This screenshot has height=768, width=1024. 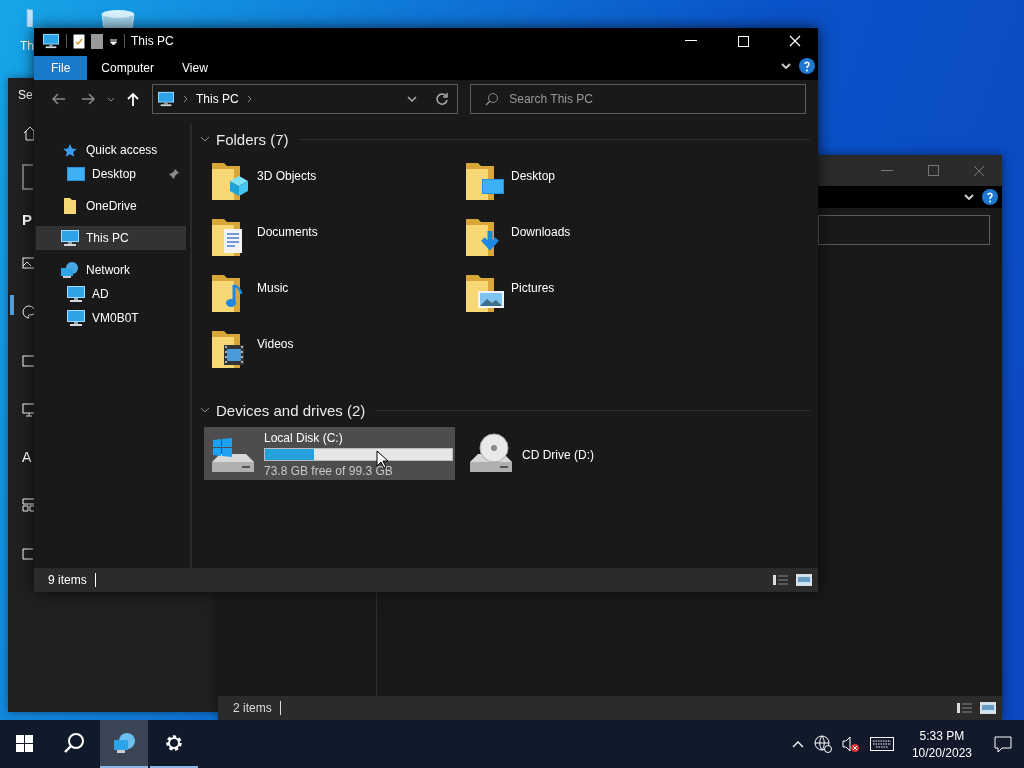 What do you see at coordinates (591, 239) in the screenshot?
I see `folder-tile: Downloads` at bounding box center [591, 239].